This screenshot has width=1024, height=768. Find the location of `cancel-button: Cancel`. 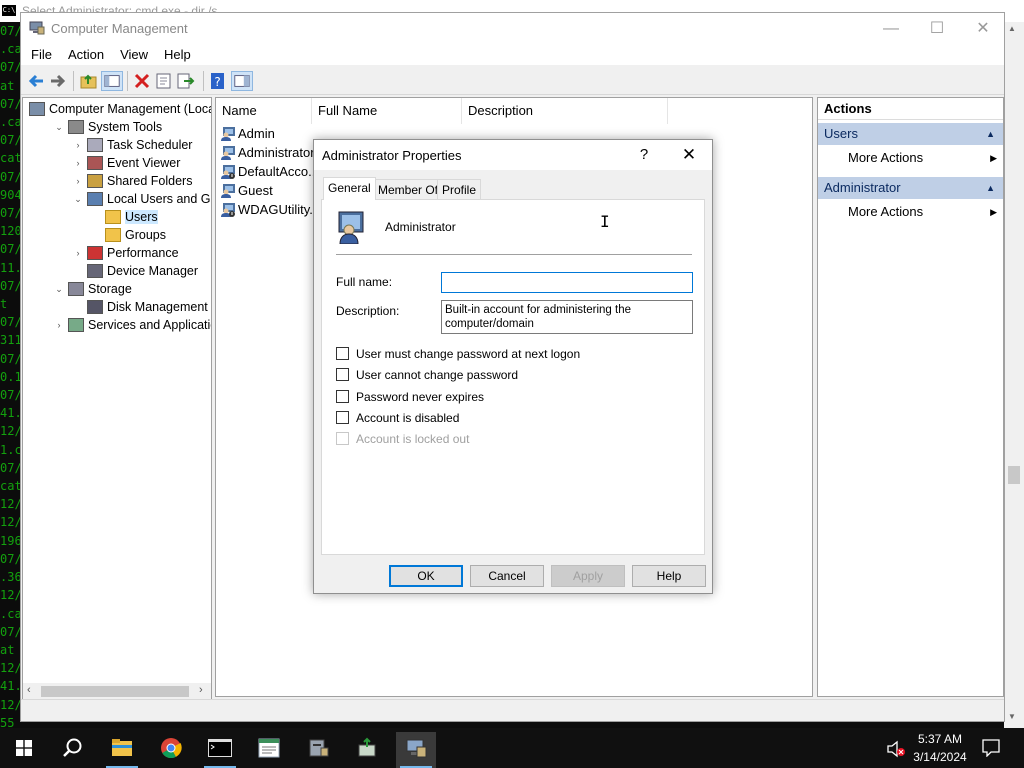

cancel-button: Cancel is located at coordinates (507, 576).